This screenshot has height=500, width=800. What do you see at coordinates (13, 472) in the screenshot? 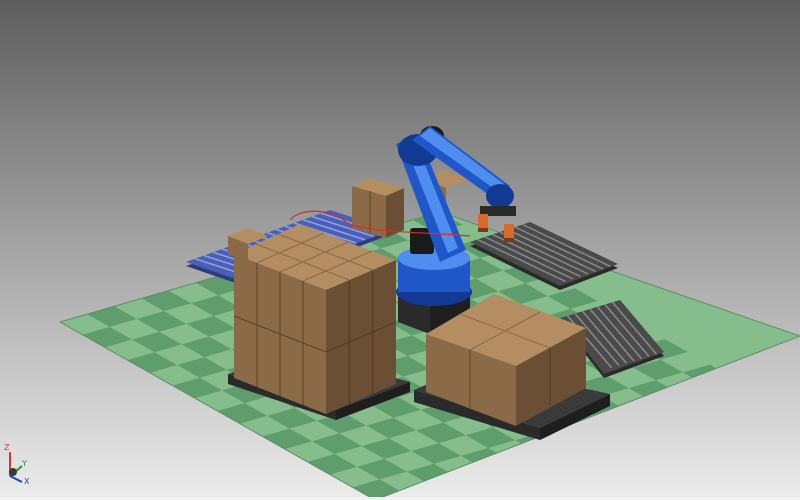
I see `axis-origin` at bounding box center [13, 472].